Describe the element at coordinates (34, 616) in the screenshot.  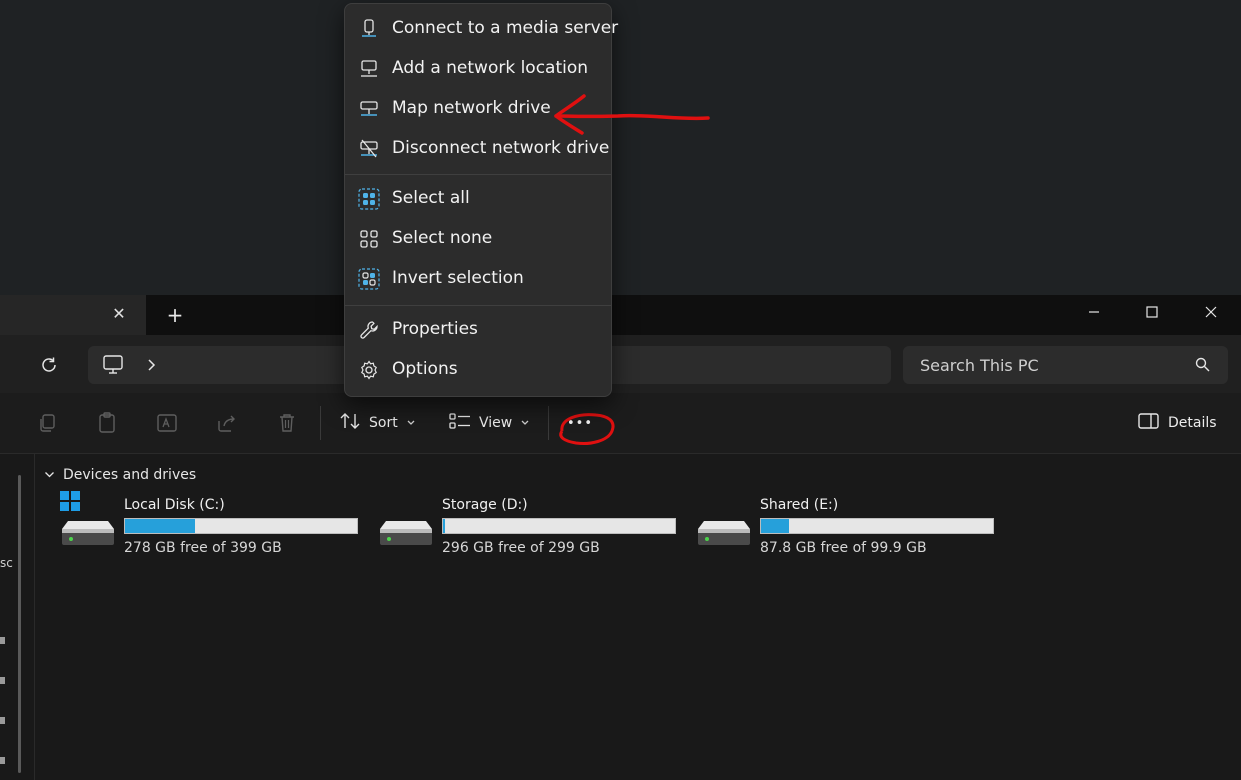
I see `nav-pane-divider` at that location.